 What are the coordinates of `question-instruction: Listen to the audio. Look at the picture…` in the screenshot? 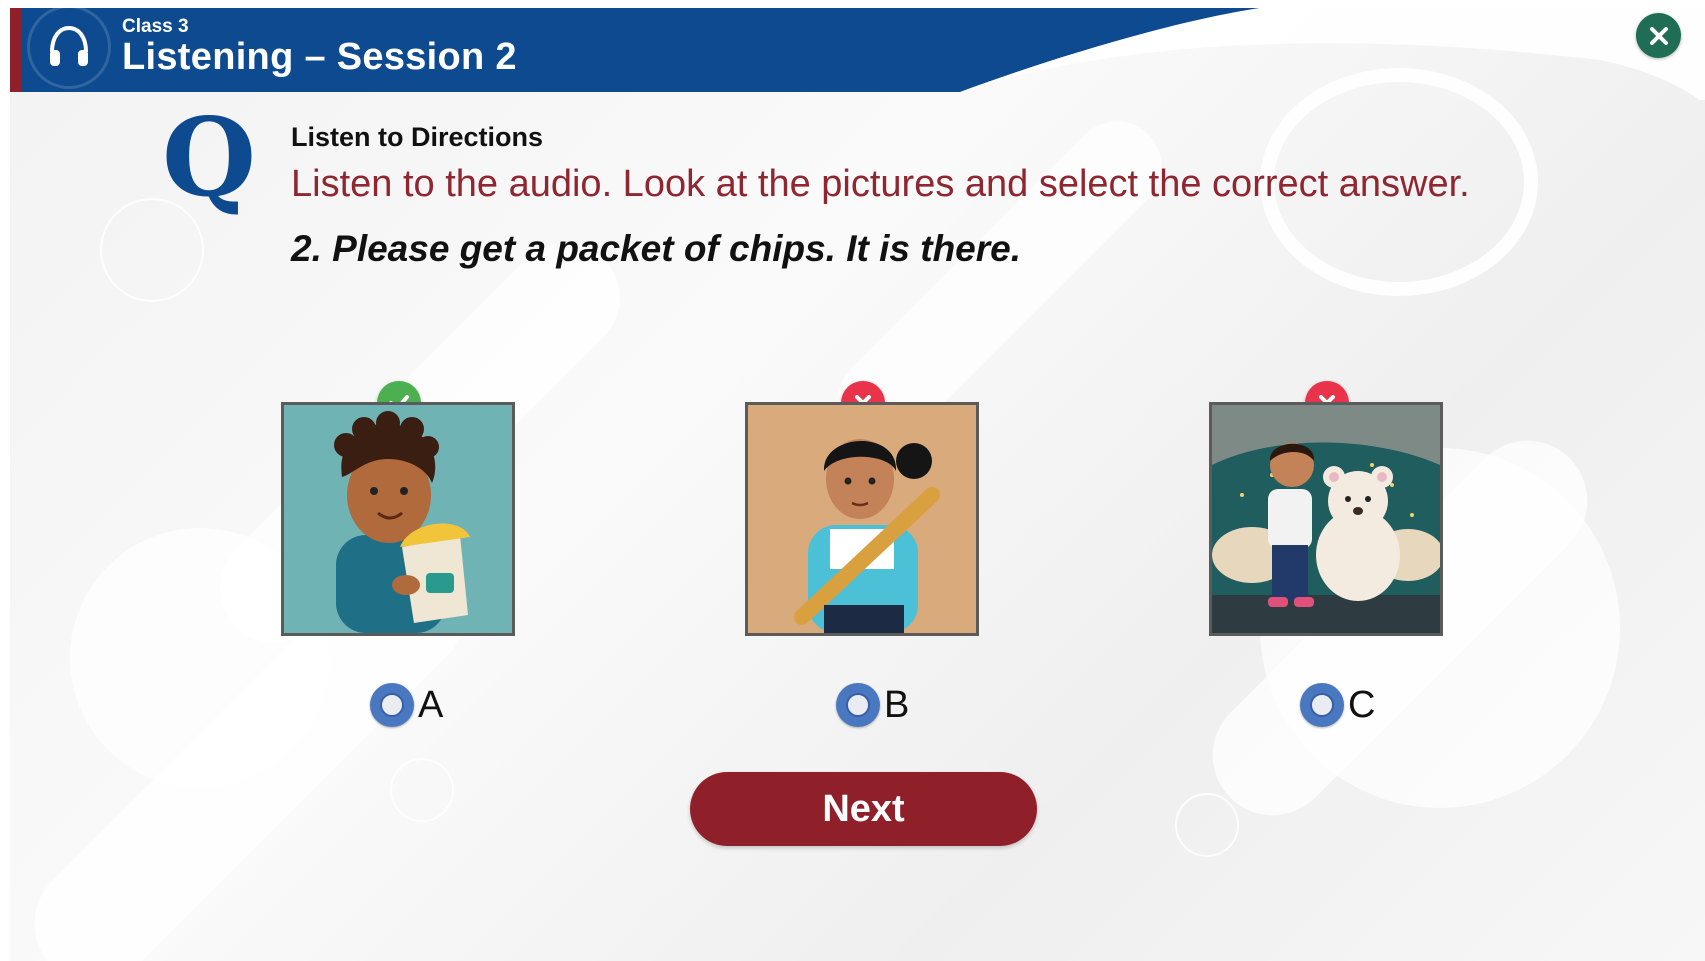 It's located at (880, 184).